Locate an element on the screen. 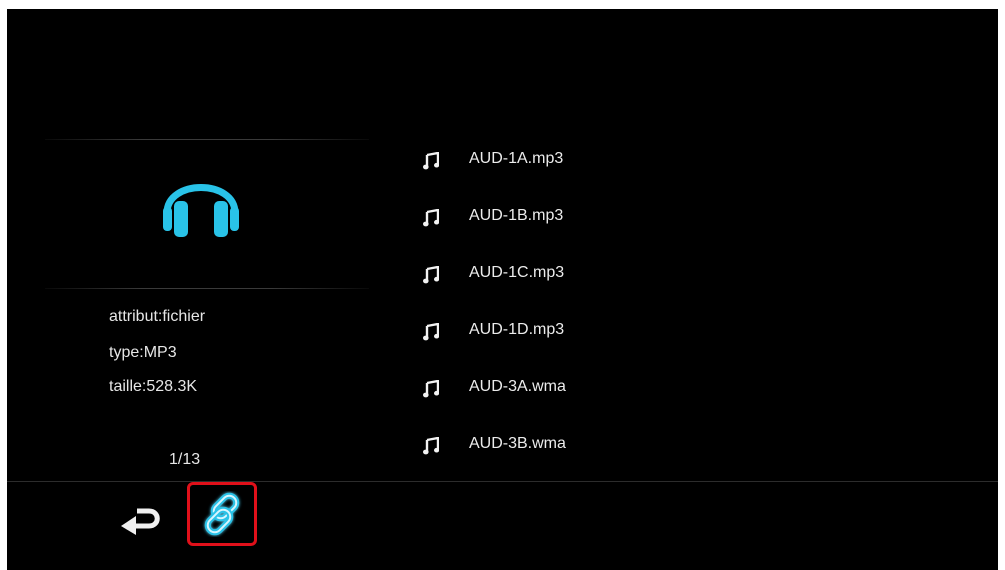  chain-link-icon is located at coordinates (222, 514).